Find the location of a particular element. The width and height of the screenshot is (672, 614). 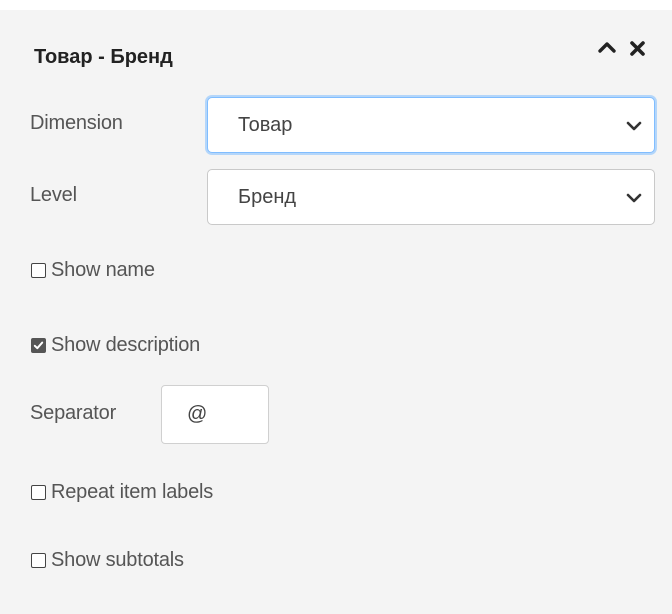

repeat-item-labels-label: Repeat item labels is located at coordinates (132, 492).